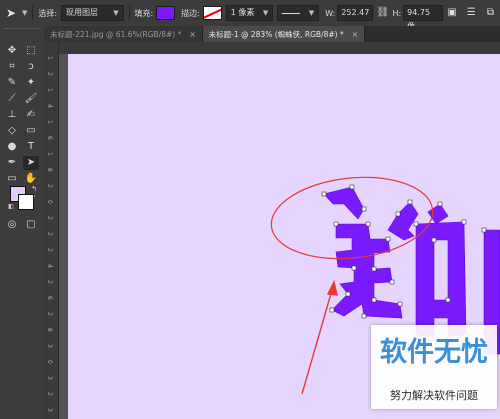 This screenshot has height=419, width=500. I want to click on gradient-icon: ▭, so click(31, 131).